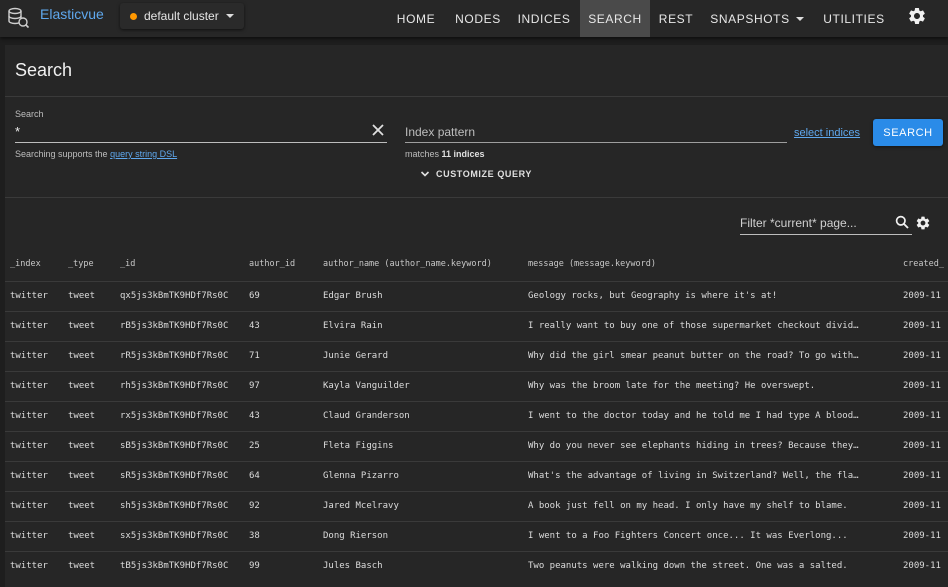 The image size is (948, 587). What do you see at coordinates (272, 264) in the screenshot?
I see `column-header-author-id: author_id` at bounding box center [272, 264].